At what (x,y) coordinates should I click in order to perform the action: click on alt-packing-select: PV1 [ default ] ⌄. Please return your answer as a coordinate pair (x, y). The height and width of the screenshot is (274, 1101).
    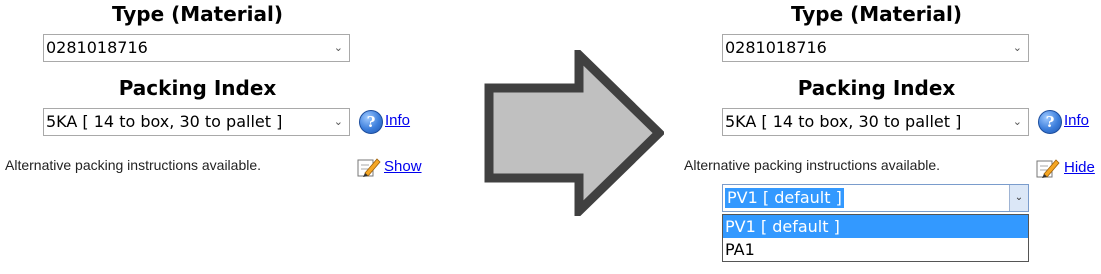
    Looking at the image, I should click on (875, 198).